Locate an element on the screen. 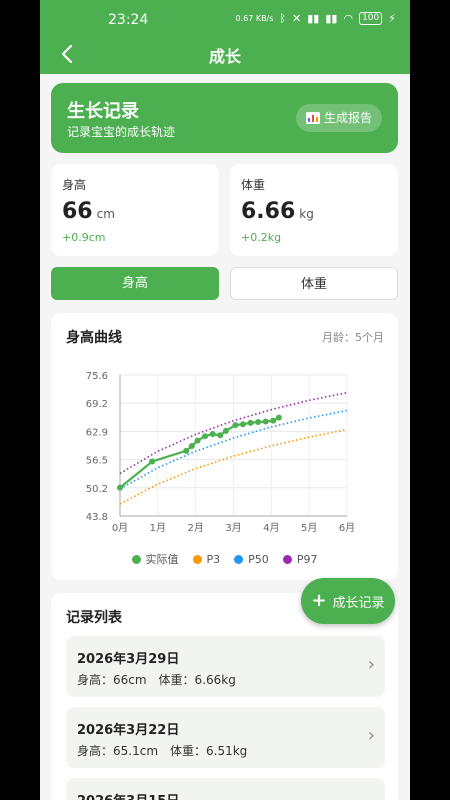 The width and height of the screenshot is (450, 800). height-chart: 75.6 69.2 62.9 56.5 50.2 43.8 0月 1月 2月 3月 4月 5月 6月 is located at coordinates (220, 452).